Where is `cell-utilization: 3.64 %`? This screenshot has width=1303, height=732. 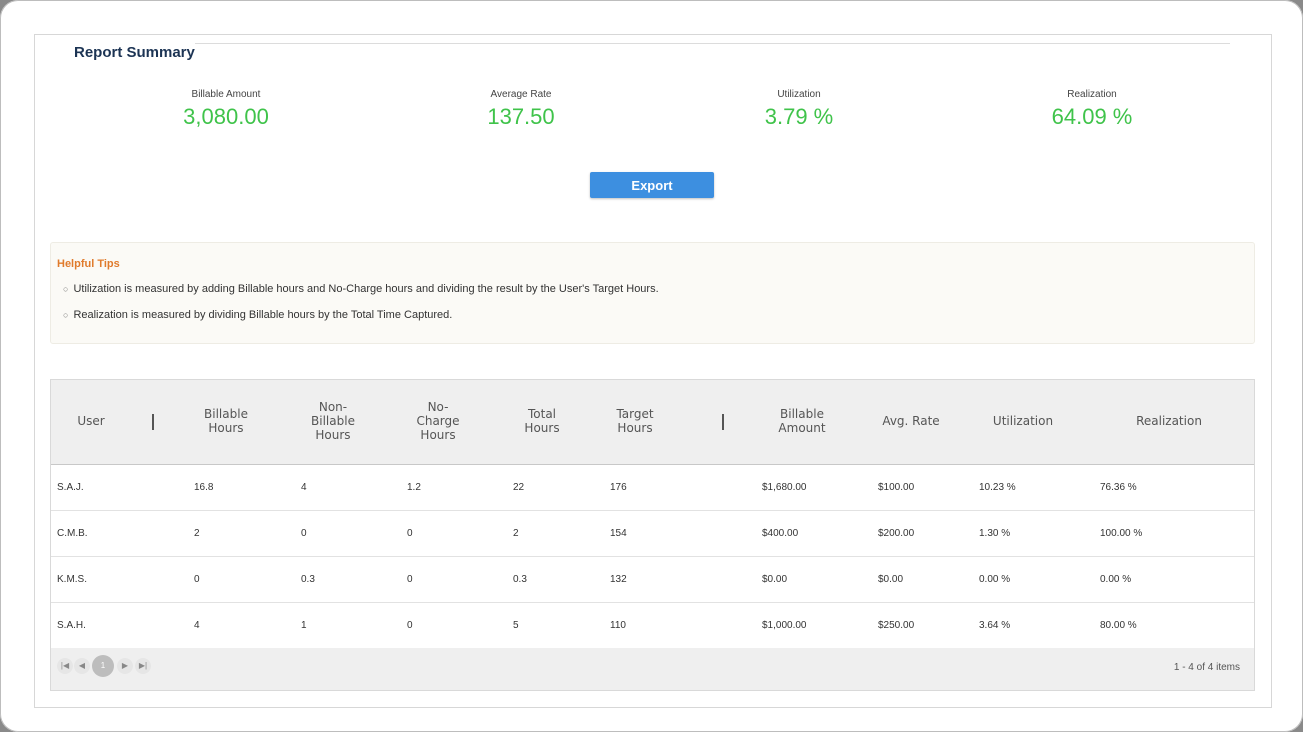 cell-utilization: 3.64 % is located at coordinates (995, 625).